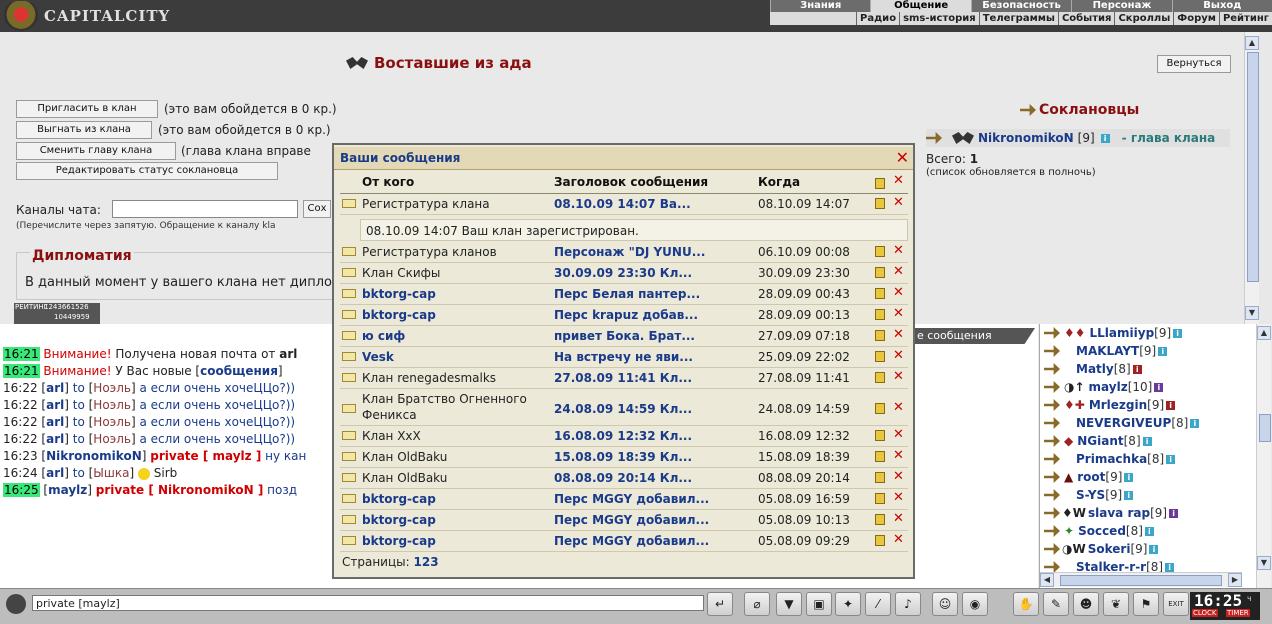 This screenshot has width=1272, height=624. I want to click on submenu-sms-history: sms-история, so click(939, 18).